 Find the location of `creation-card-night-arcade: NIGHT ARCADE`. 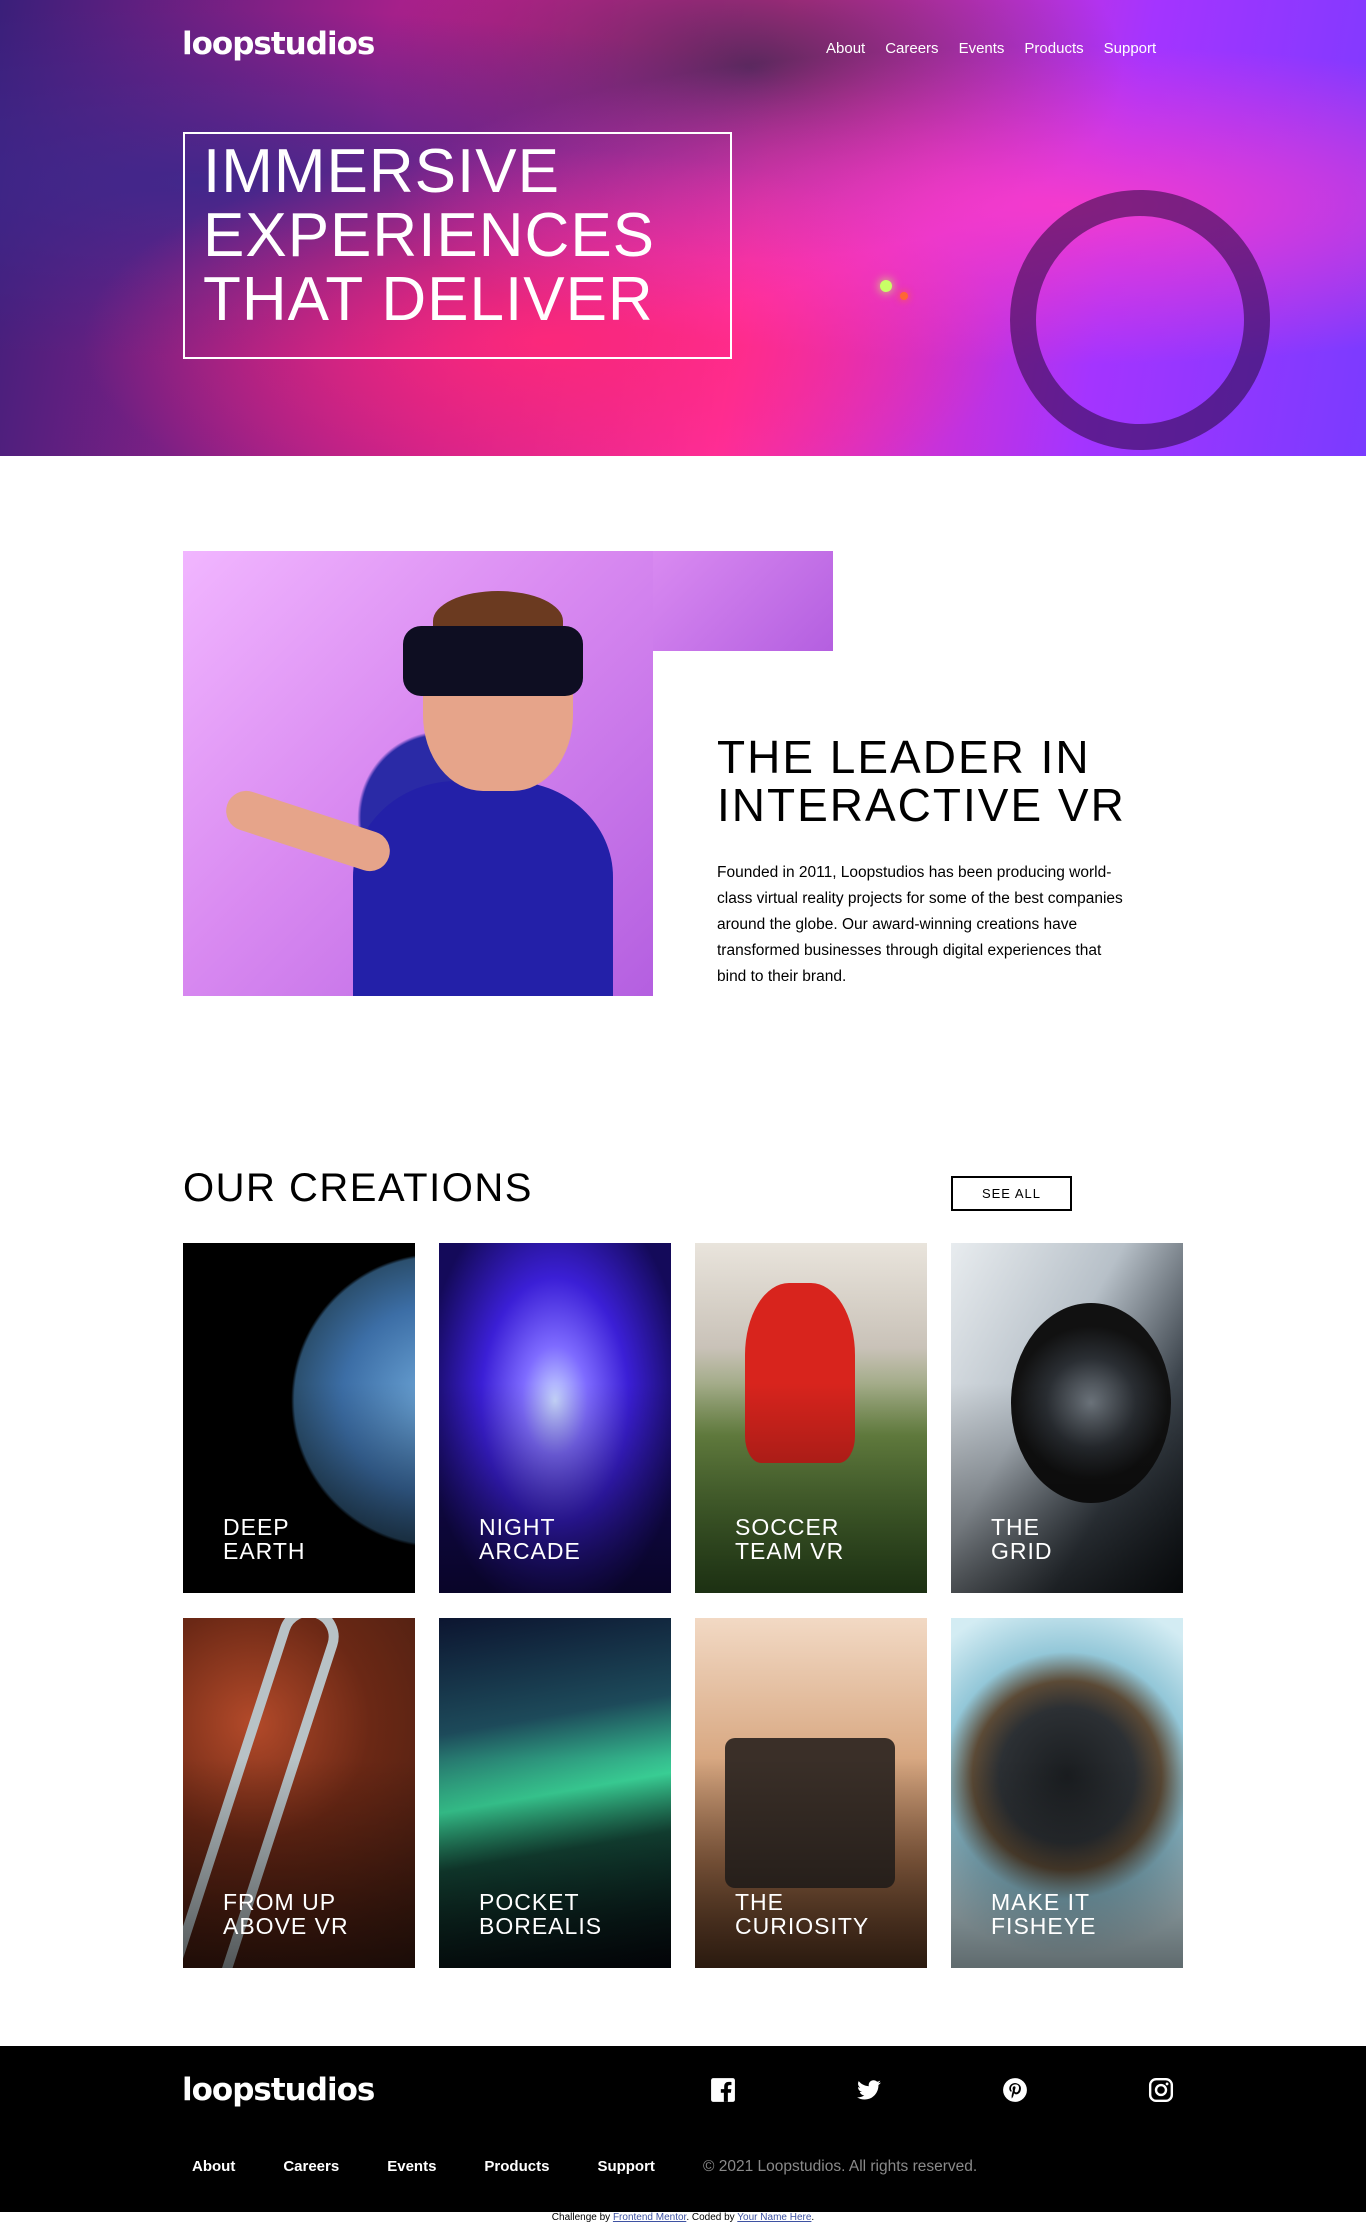

creation-card-night-arcade: NIGHT ARCADE is located at coordinates (555, 1418).